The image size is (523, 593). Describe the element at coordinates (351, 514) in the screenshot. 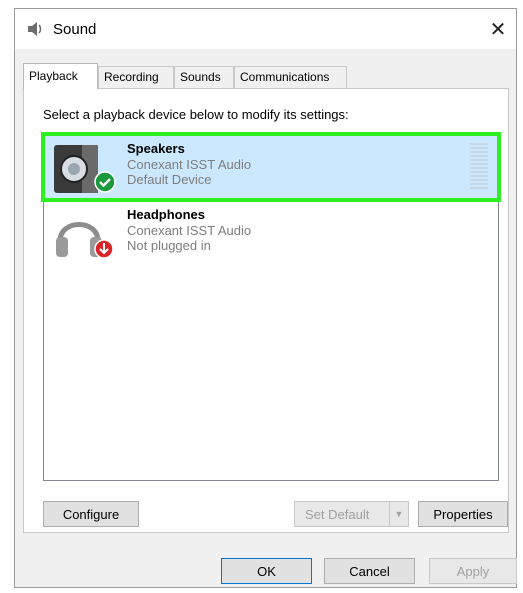

I see `set-default-button: Set Default ▼` at that location.